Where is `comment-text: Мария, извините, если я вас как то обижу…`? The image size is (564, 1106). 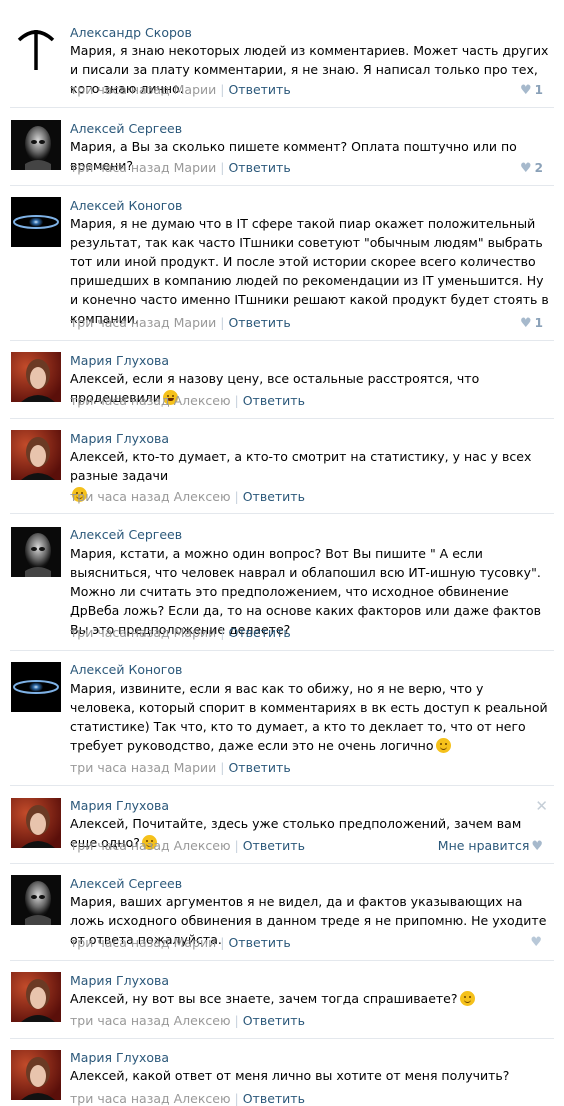
comment-text: Мария, извините, если я вас как то обижу… is located at coordinates (310, 717).